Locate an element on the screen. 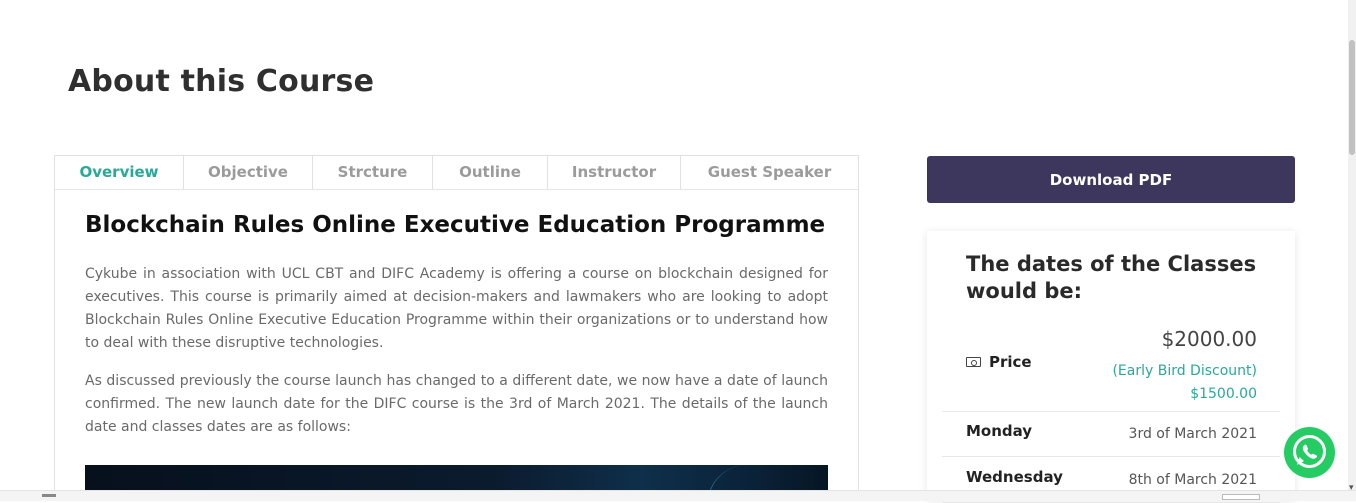 This screenshot has width=1356, height=503. page-scrollbar is located at coordinates (1352, 245).